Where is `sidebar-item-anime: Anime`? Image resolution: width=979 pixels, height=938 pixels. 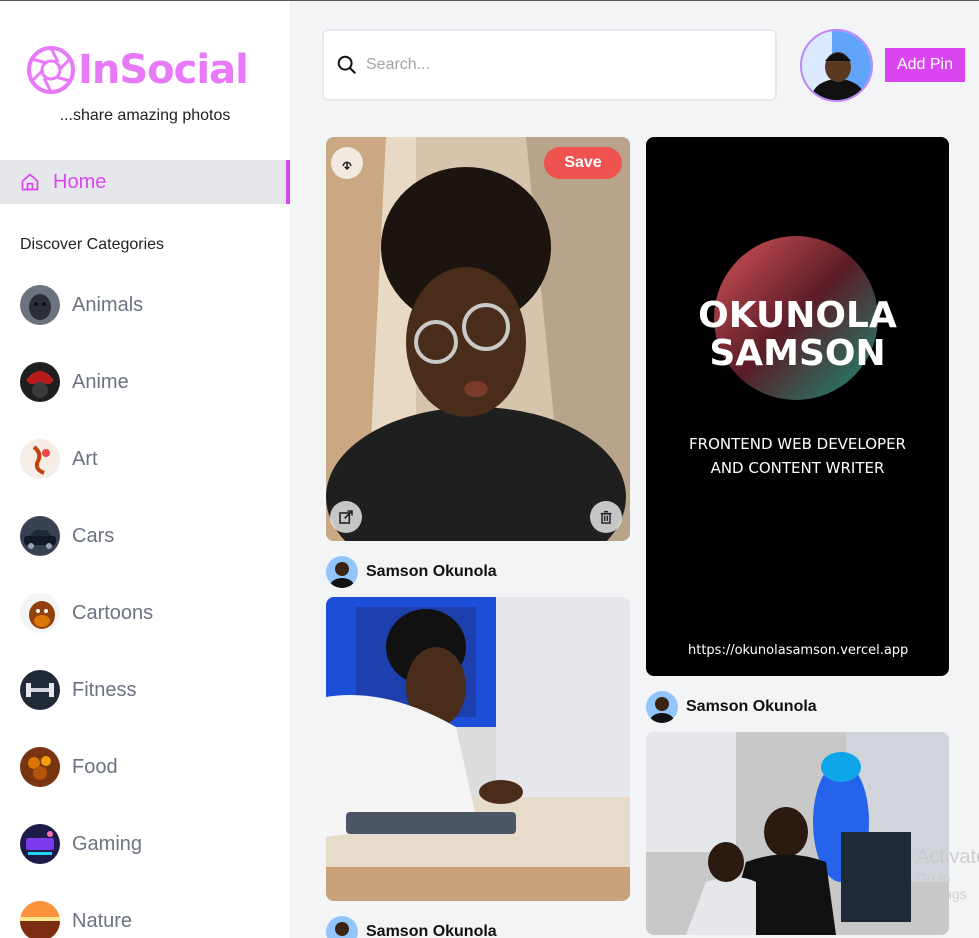
sidebar-item-anime: Anime is located at coordinates (74, 382).